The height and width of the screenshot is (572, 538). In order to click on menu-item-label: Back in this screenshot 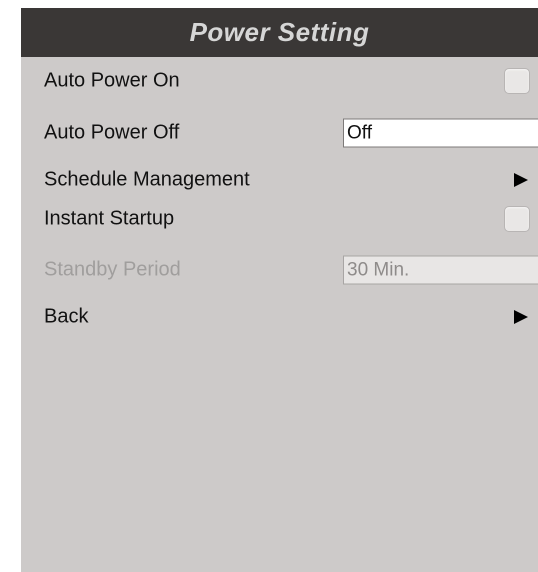, I will do `click(66, 316)`.